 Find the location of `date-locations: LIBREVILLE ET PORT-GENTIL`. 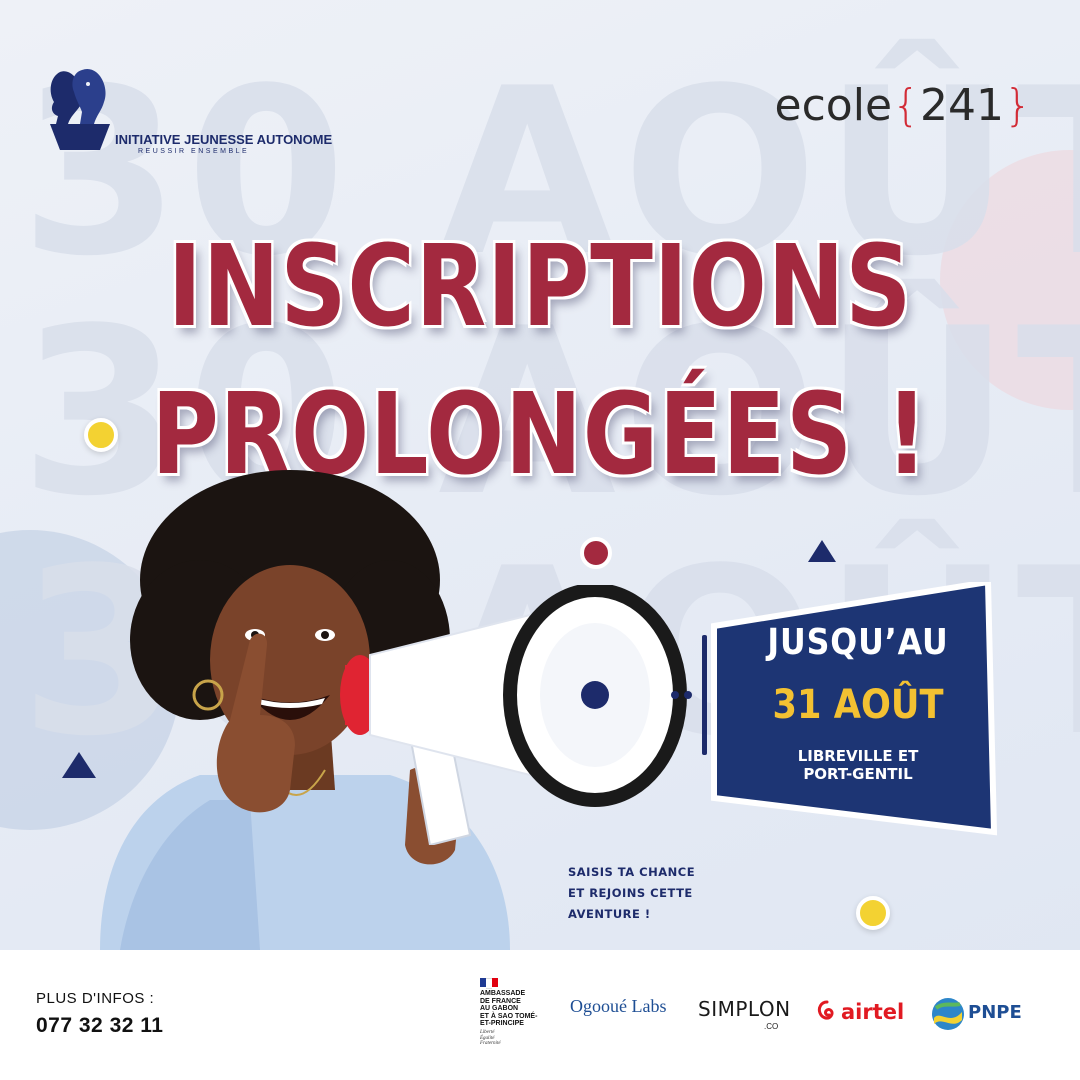

date-locations: LIBREVILLE ET PORT-GENTIL is located at coordinates (858, 765).